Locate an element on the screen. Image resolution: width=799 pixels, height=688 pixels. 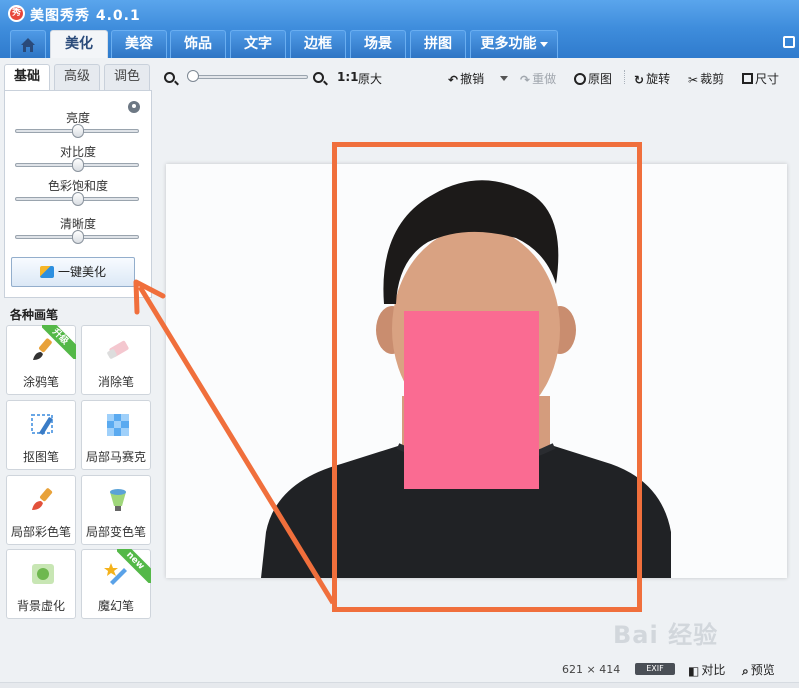
exif-button: EXIF is located at coordinates (655, 669).